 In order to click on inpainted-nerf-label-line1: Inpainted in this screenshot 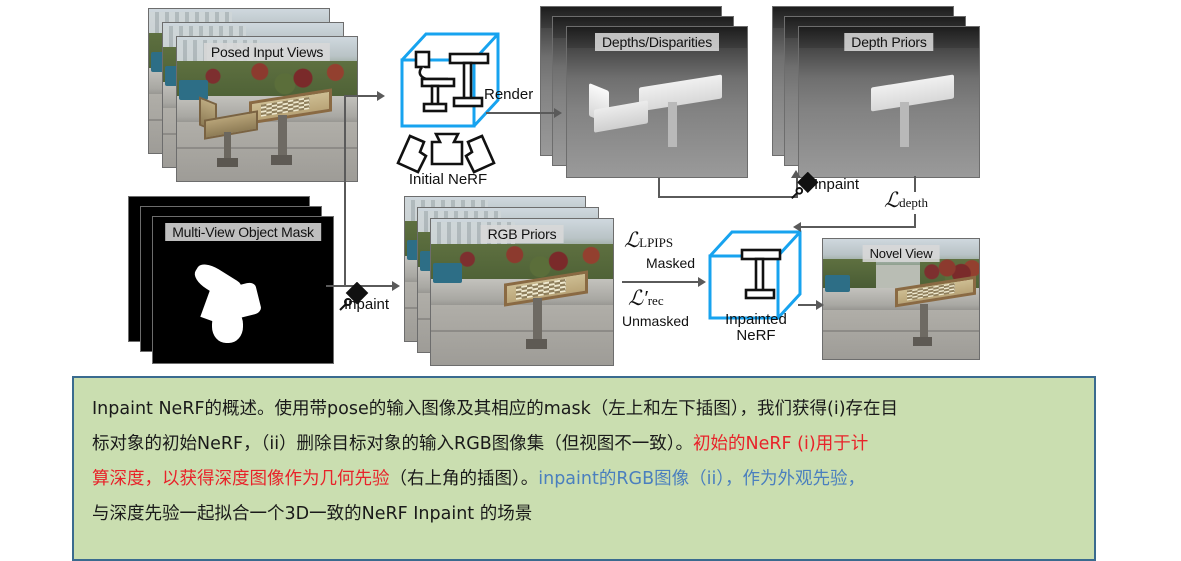, I will do `click(756, 319)`.